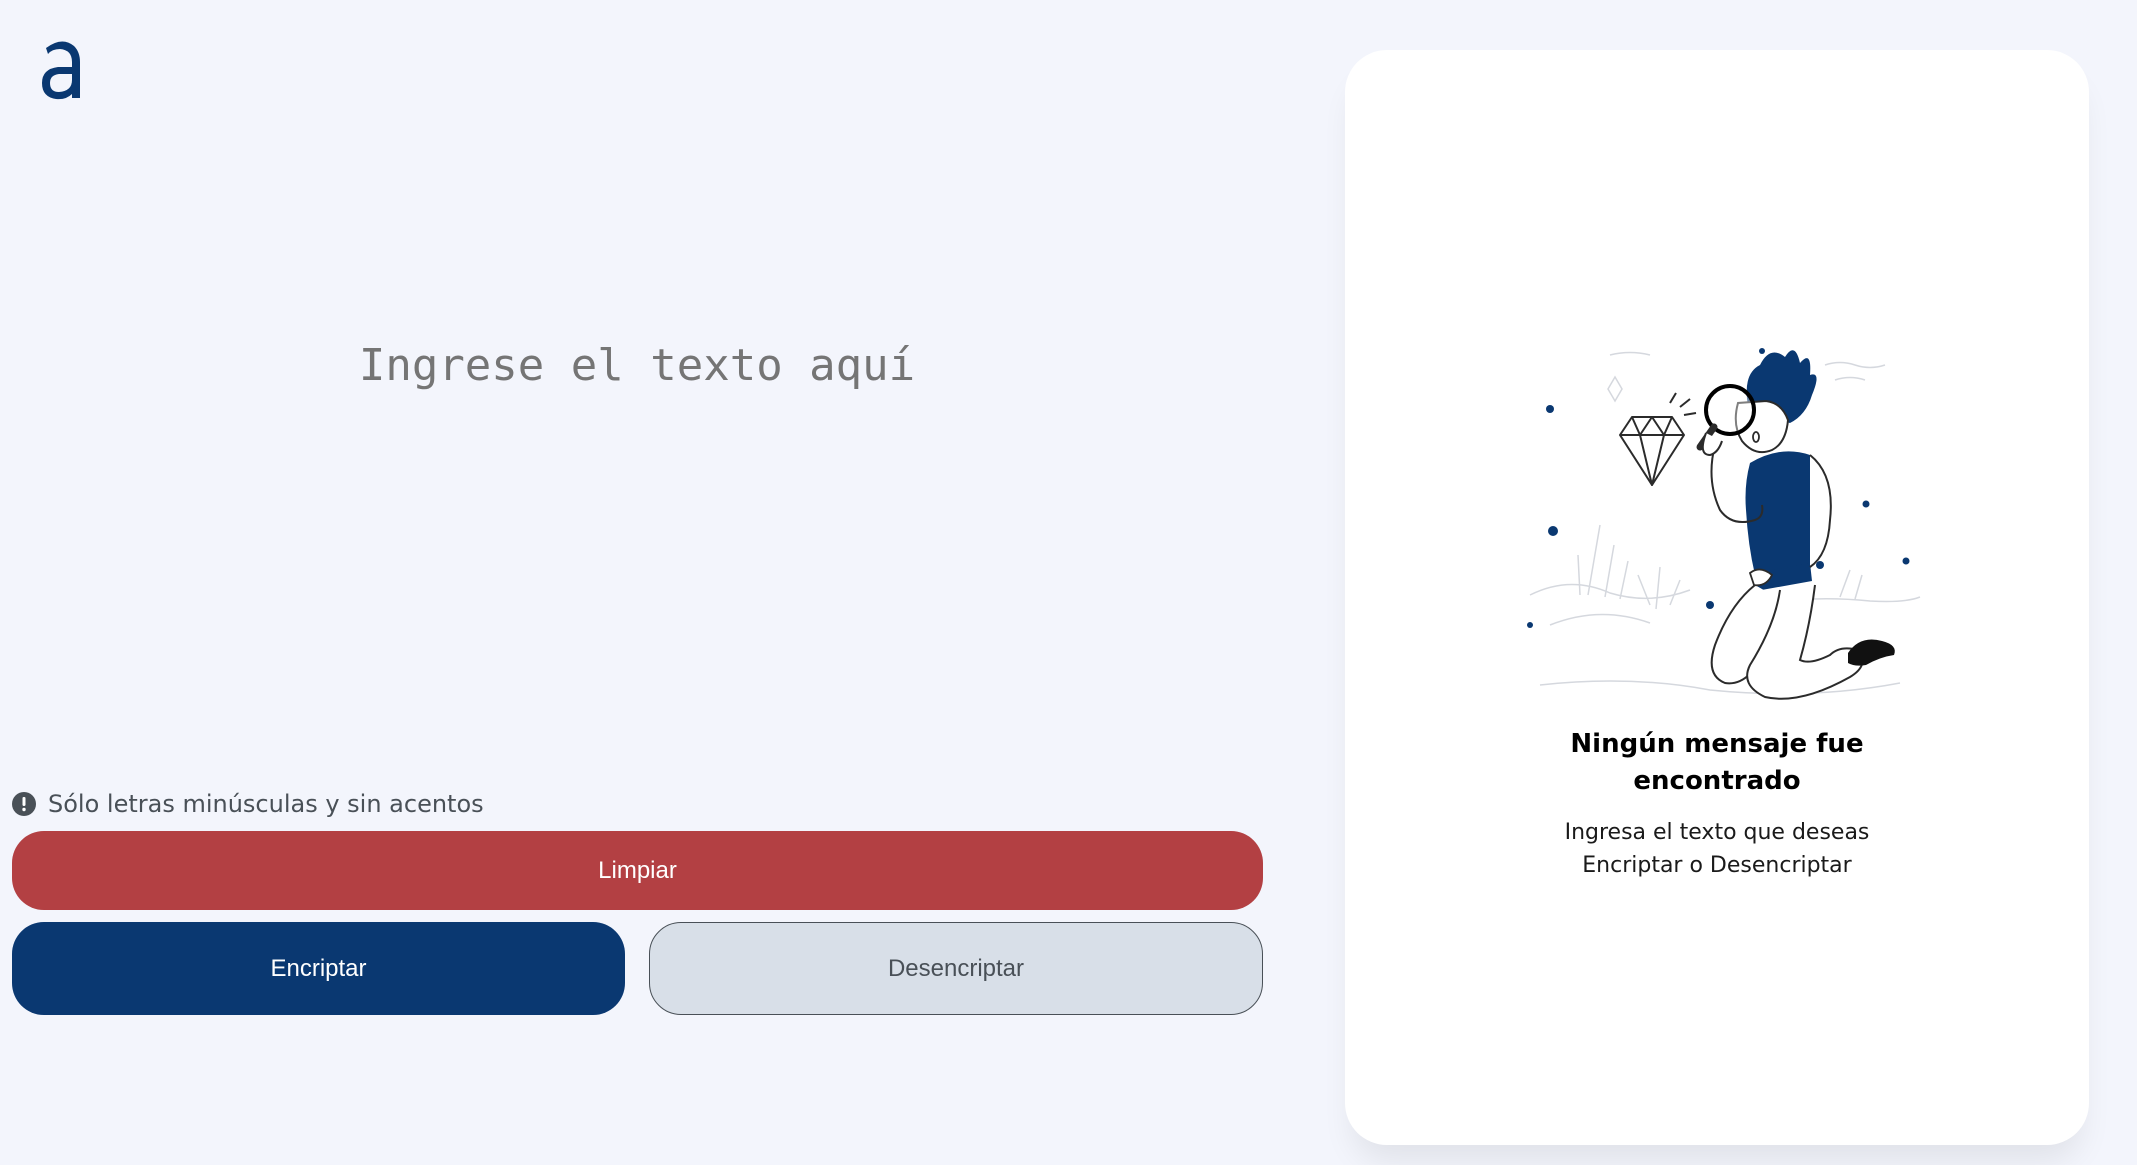 The image size is (2137, 1165). I want to click on no-message-description-line1: Ingresa el texto que deseas, so click(1717, 832).